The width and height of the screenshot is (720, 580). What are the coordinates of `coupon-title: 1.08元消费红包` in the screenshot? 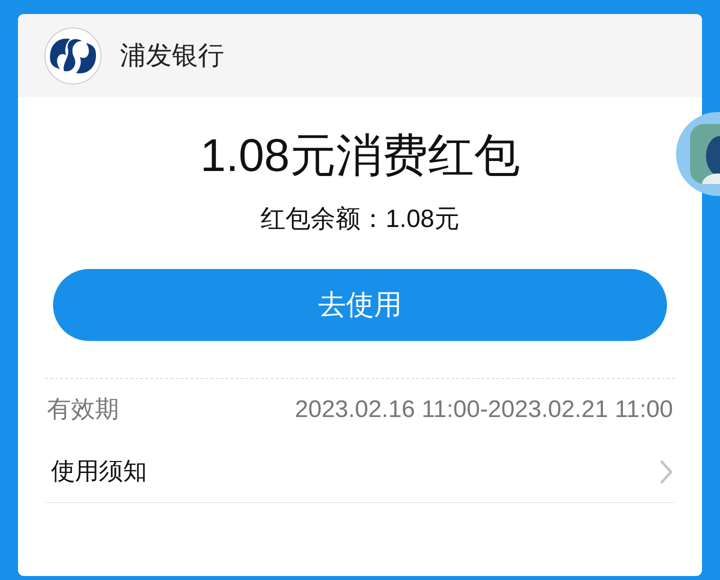 It's located at (360, 155).